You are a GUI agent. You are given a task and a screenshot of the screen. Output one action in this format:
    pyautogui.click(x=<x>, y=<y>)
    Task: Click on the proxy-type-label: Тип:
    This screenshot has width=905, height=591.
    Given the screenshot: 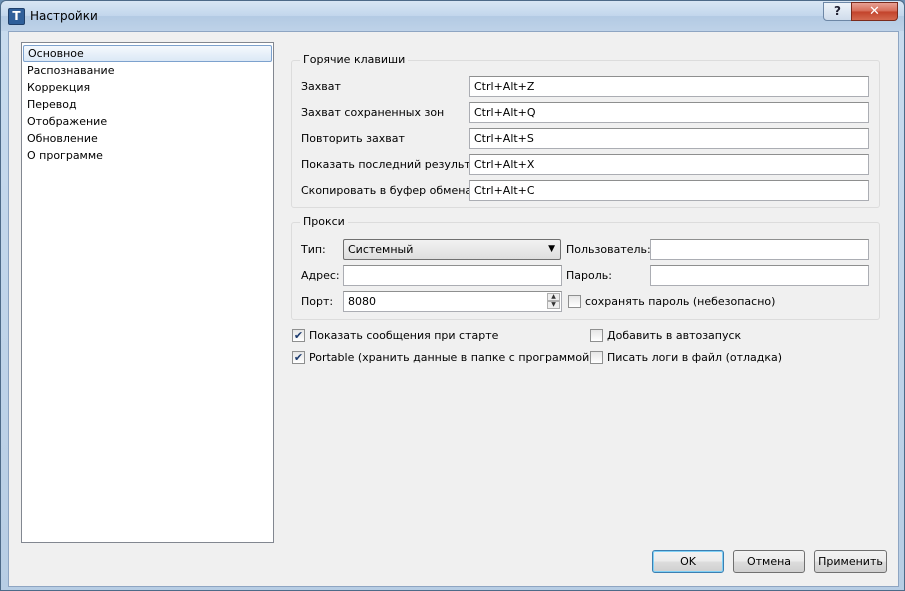 What is the action you would take?
    pyautogui.click(x=313, y=249)
    